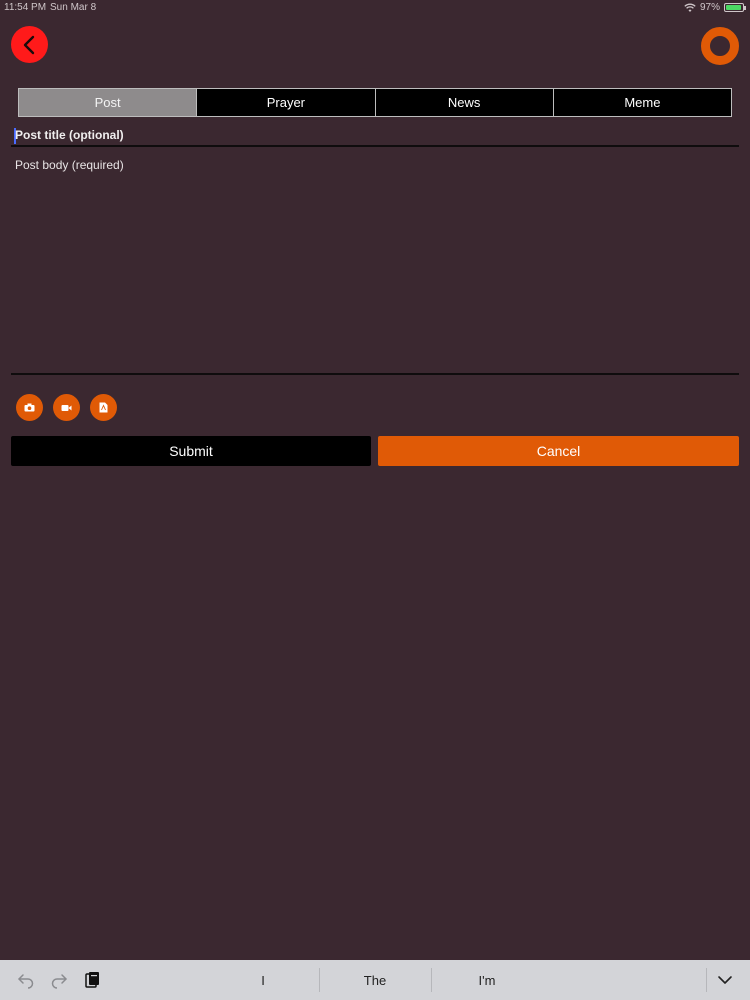 The image size is (750, 1000). Describe the element at coordinates (487, 980) in the screenshot. I see `suggestion-3: I'm` at that location.